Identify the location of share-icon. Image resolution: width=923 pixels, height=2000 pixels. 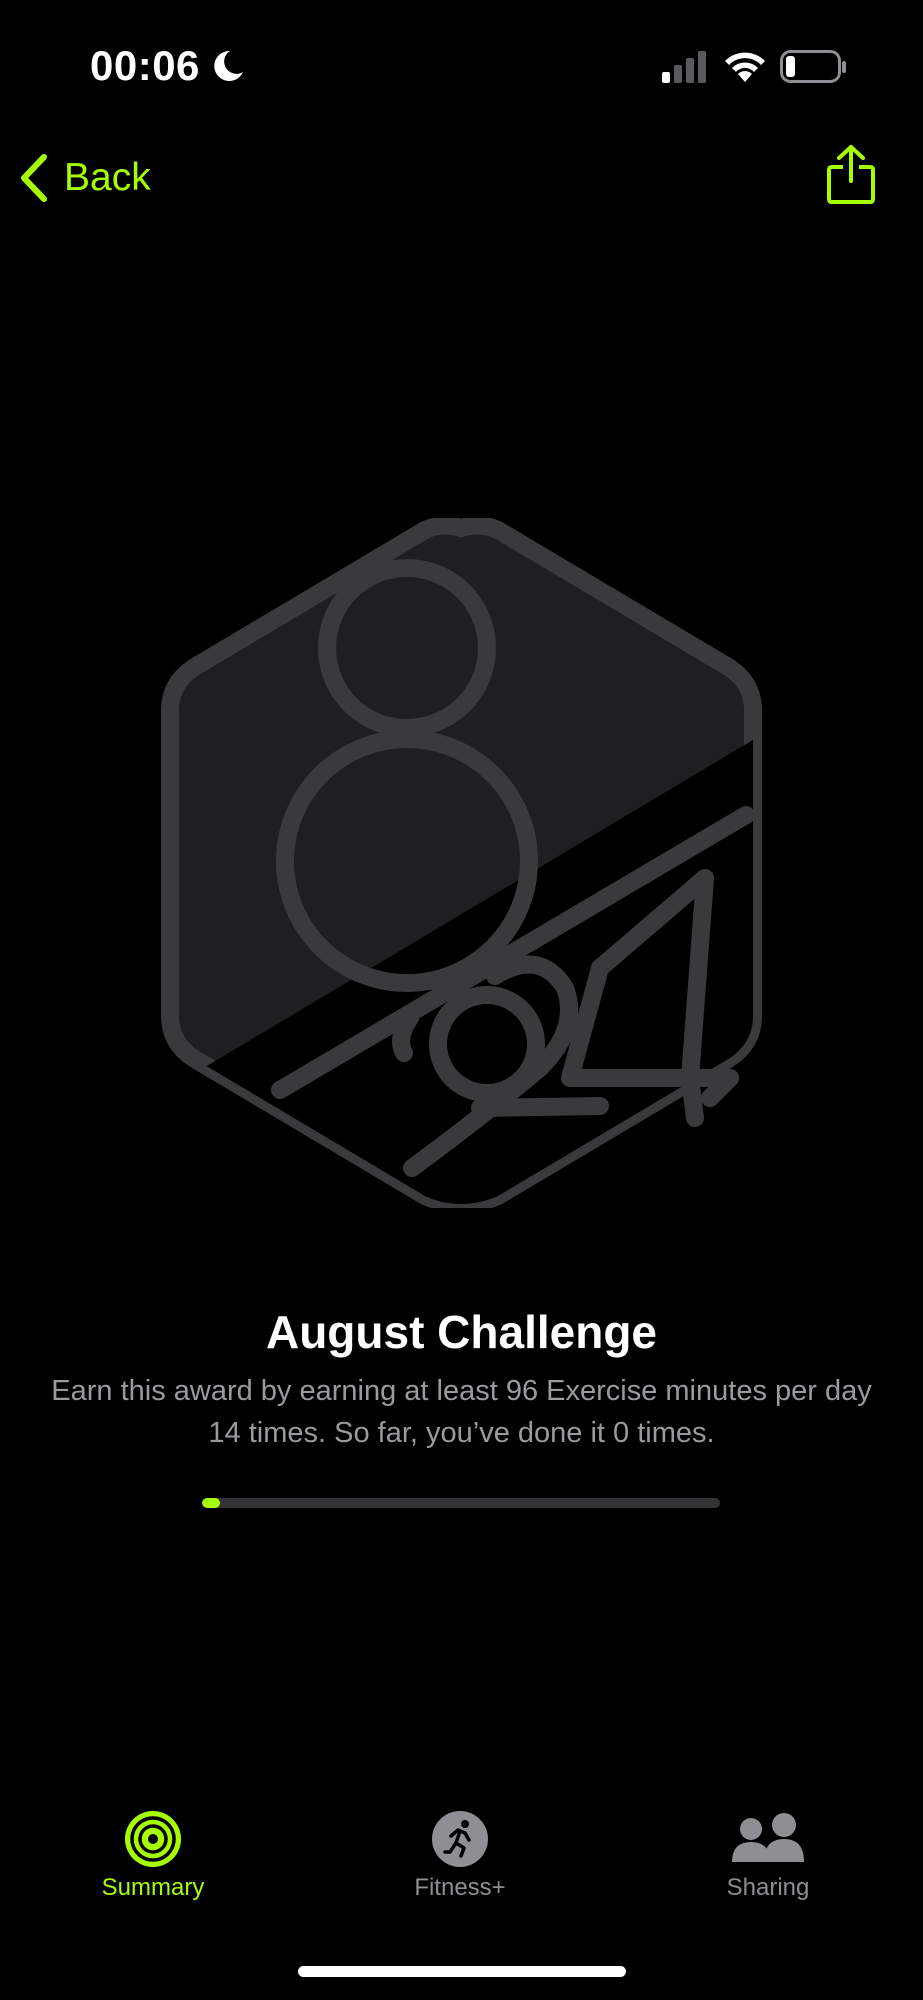
(851, 174).